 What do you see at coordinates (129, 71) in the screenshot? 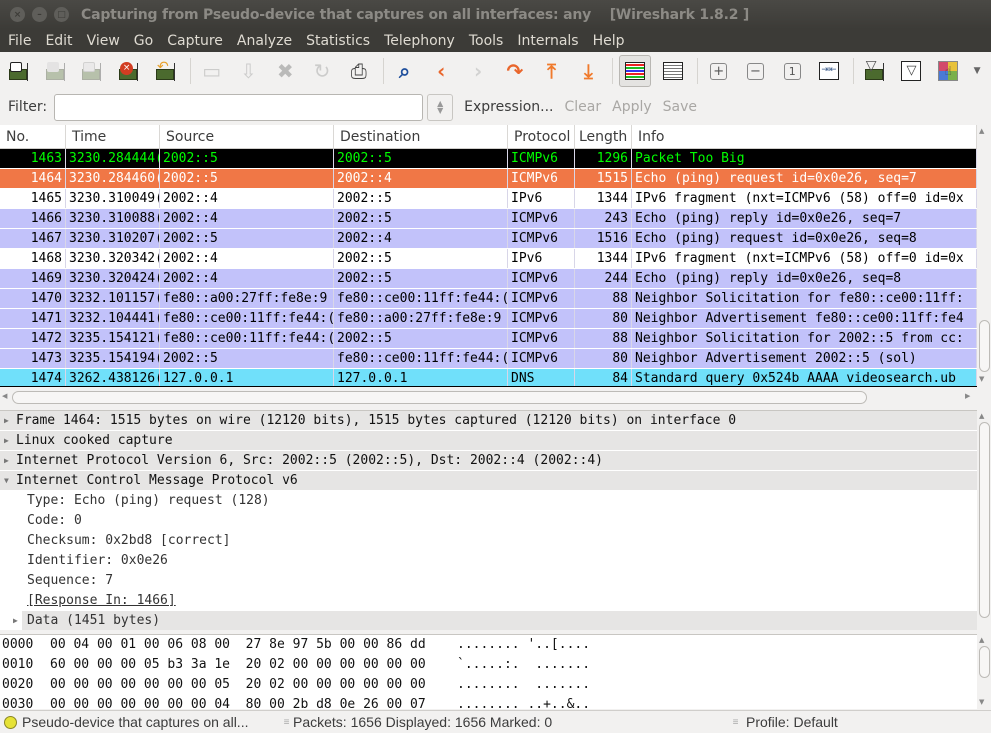
I see `stop-capture-button: ×` at bounding box center [129, 71].